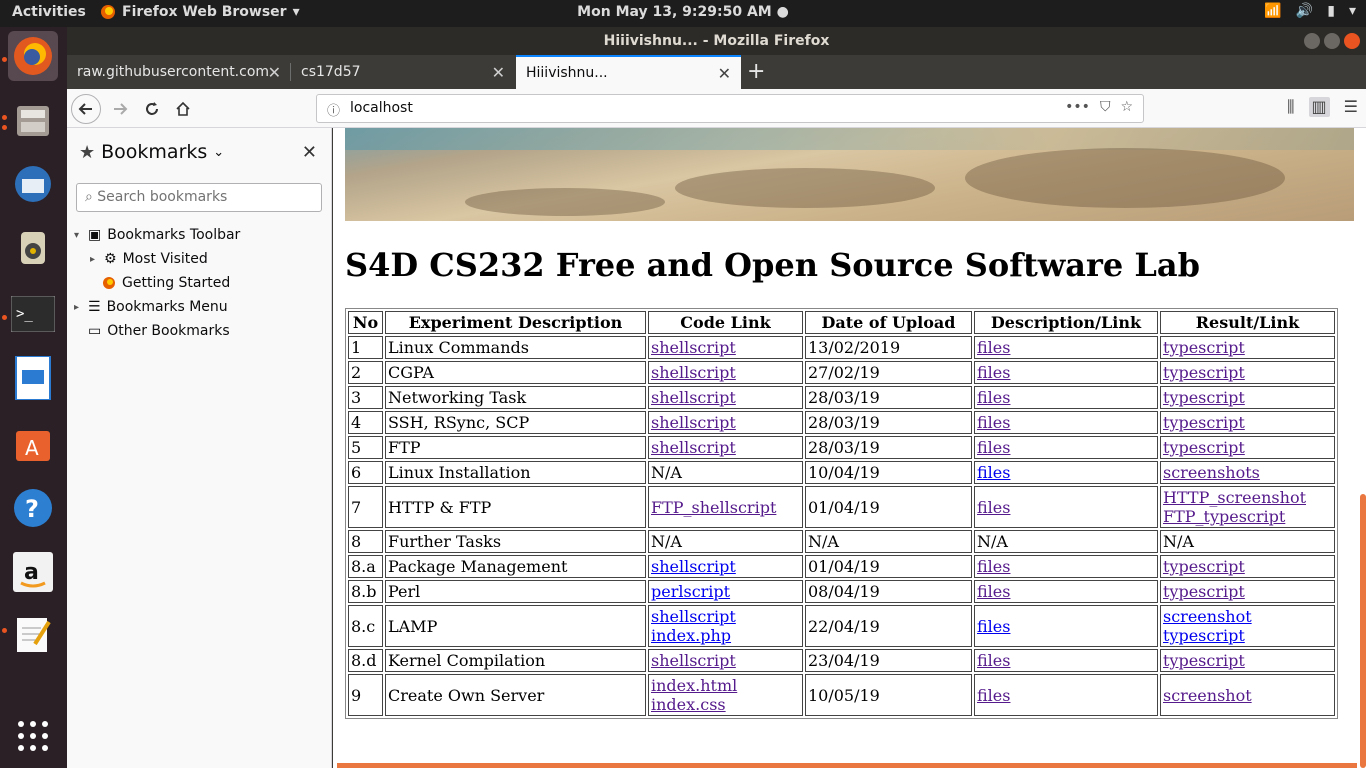  Describe the element at coordinates (847, 765) in the screenshot. I see `horizontal-scrollbar` at that location.